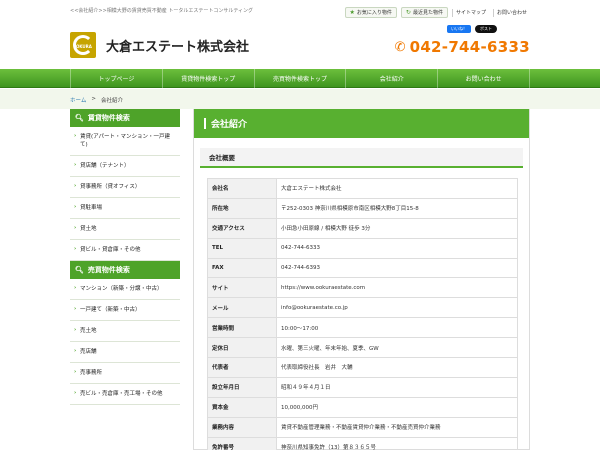  What do you see at coordinates (125, 289) in the screenshot?
I see `sidebar-item-sale-mansion: マンション（新築・分譲・中古）` at bounding box center [125, 289].